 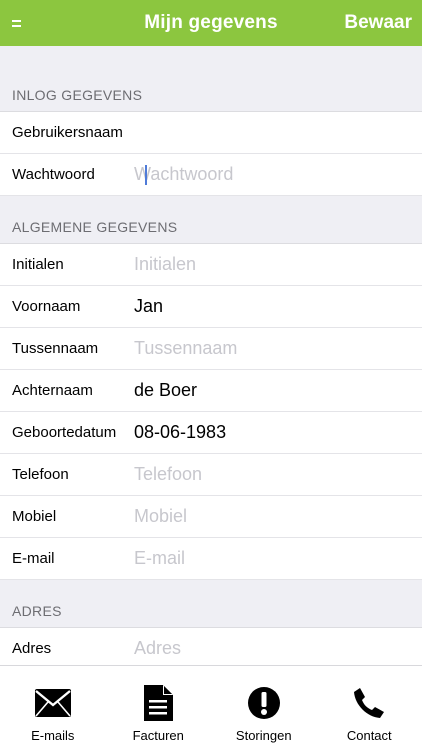 I want to click on mobile-input, so click(x=278, y=516).